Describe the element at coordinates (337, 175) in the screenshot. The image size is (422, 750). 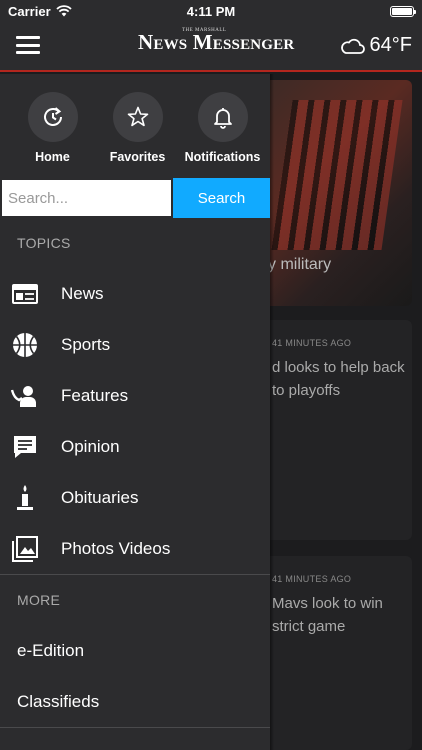
I see `article-image` at that location.